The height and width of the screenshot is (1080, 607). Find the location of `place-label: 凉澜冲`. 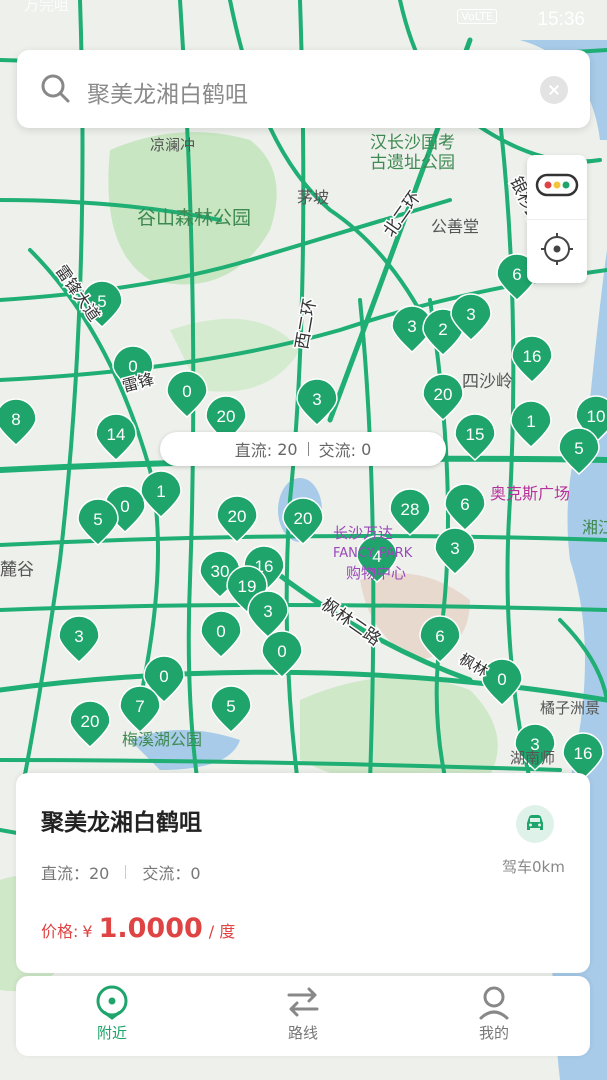

place-label: 凉澜冲 is located at coordinates (172, 145).